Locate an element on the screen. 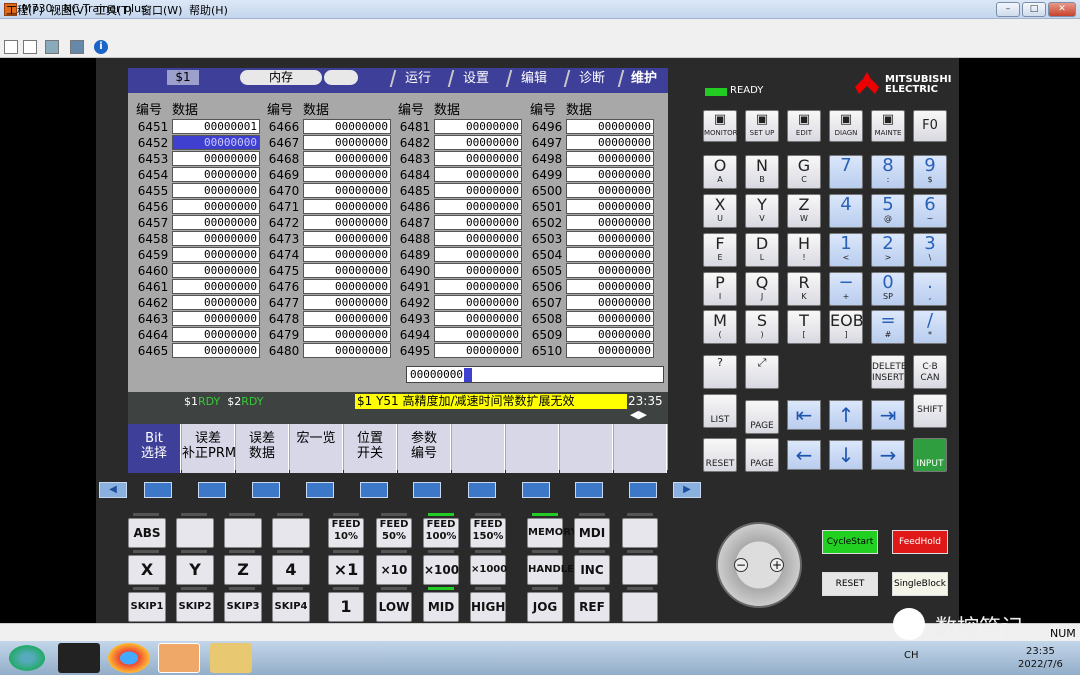 This screenshot has width=1080, height=675. operation-key: ×10 is located at coordinates (394, 570).